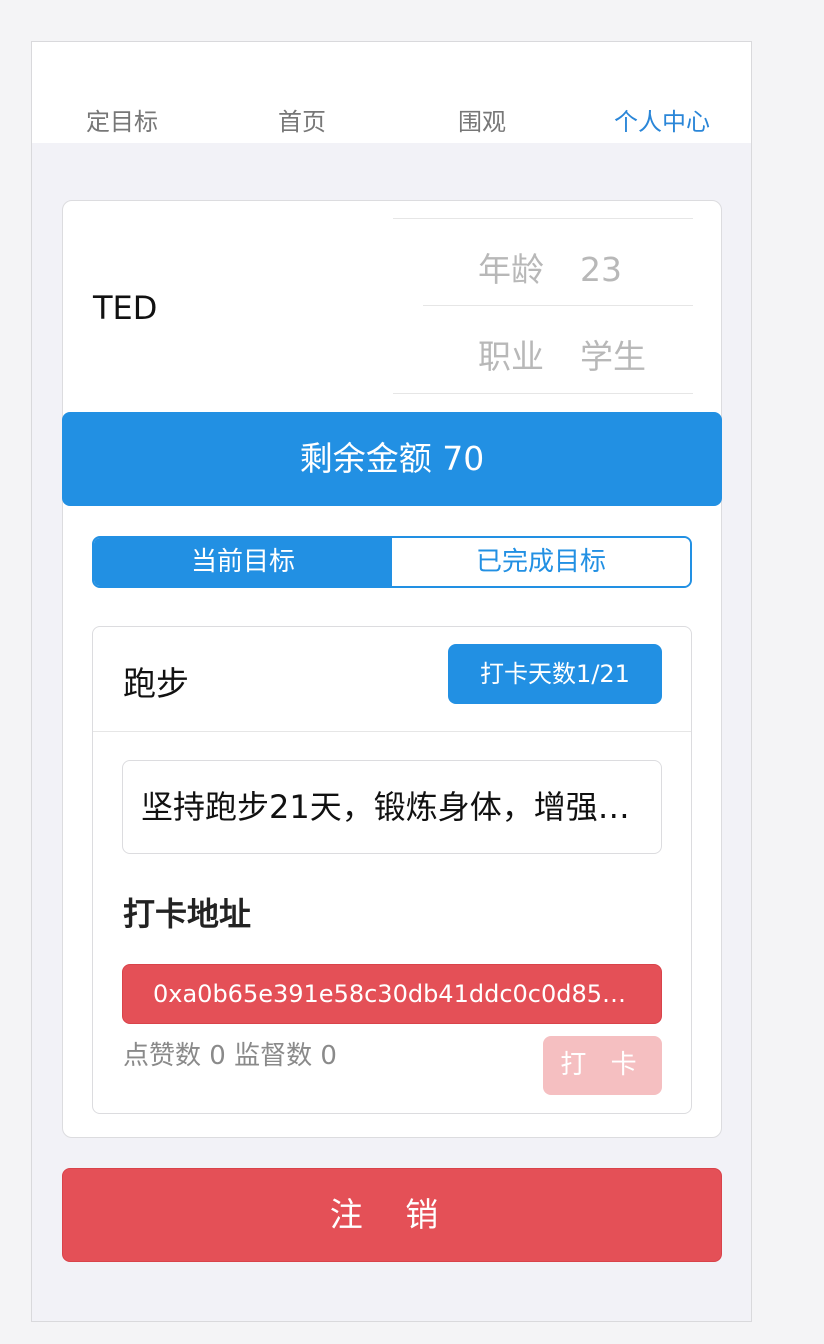 This screenshot has height=1344, width=824. What do you see at coordinates (511, 356) in the screenshot?
I see `job-label: 职业` at bounding box center [511, 356].